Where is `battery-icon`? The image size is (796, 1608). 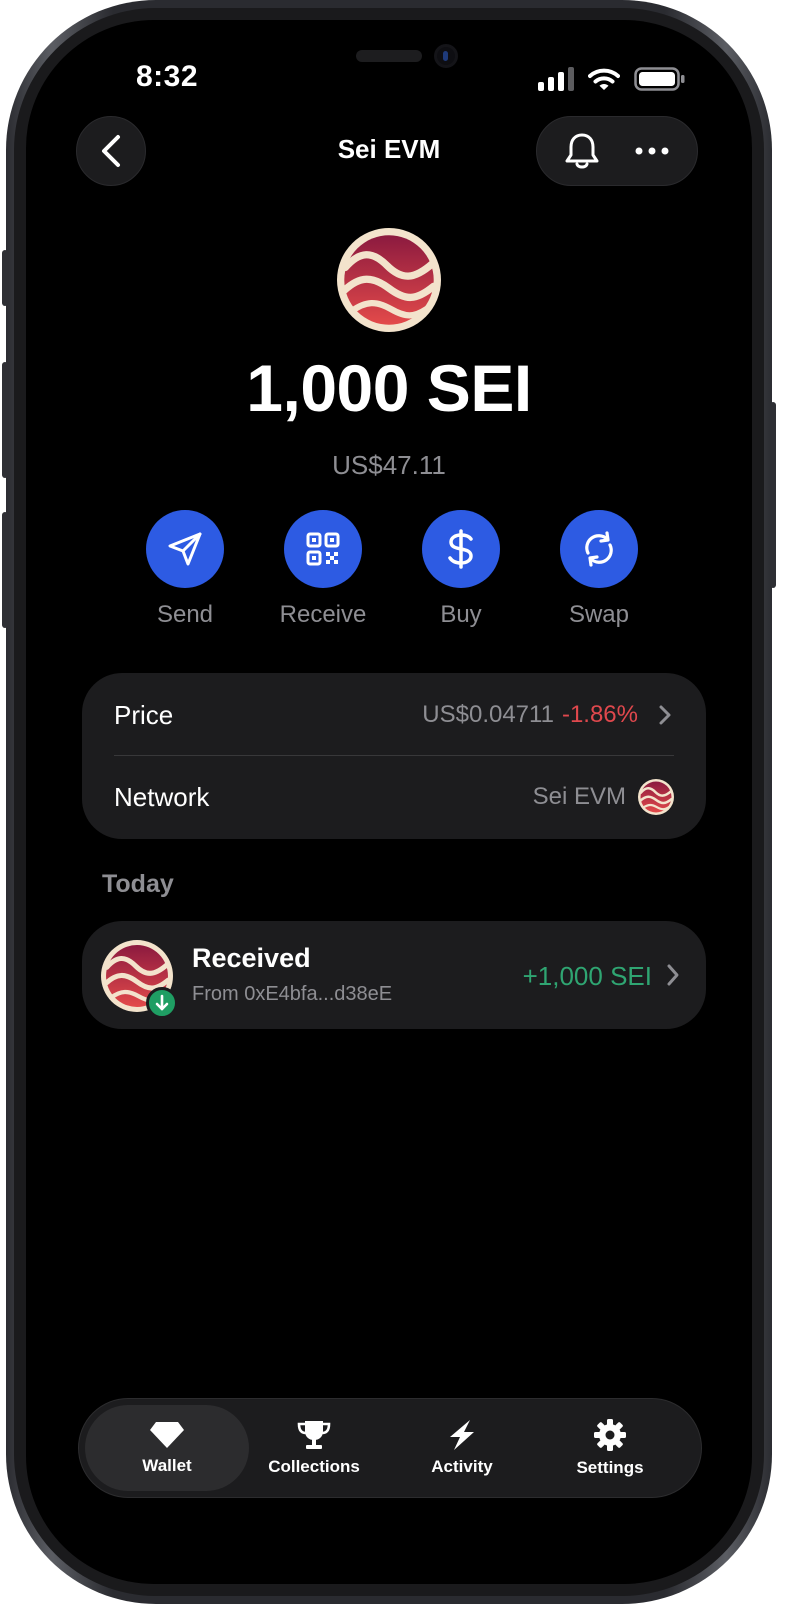 battery-icon is located at coordinates (659, 79).